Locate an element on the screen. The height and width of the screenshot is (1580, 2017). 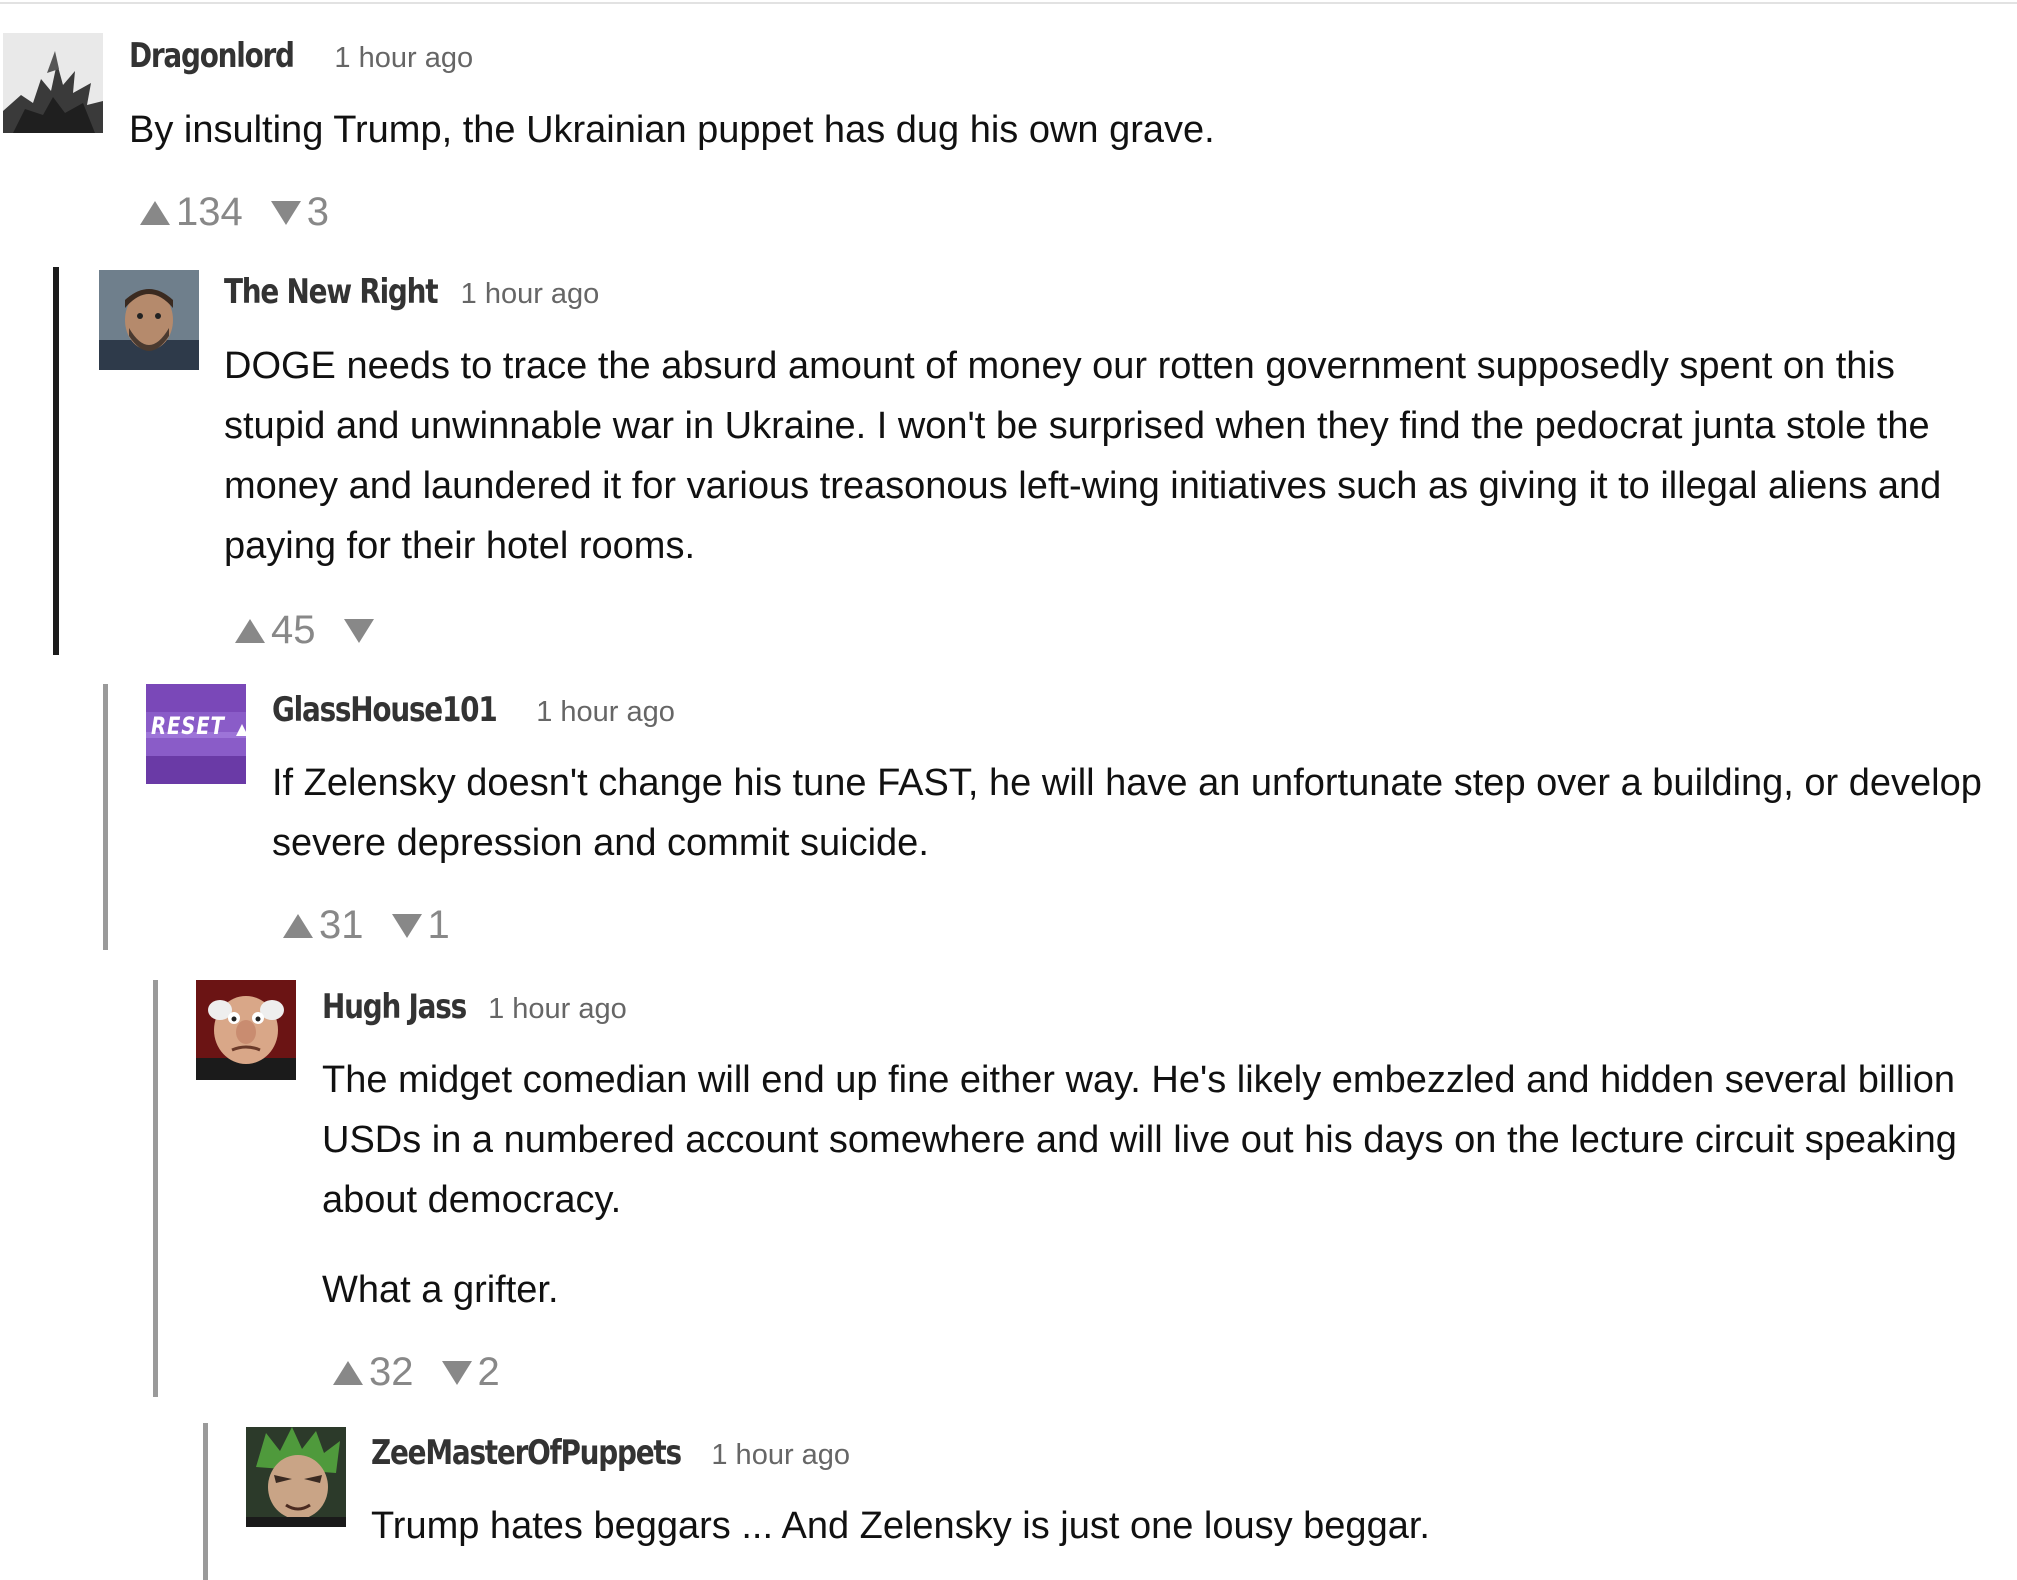
downvote-button: 3 is located at coordinates (299, 212).